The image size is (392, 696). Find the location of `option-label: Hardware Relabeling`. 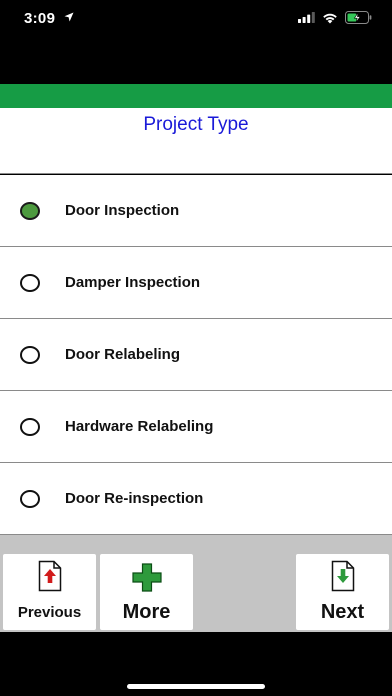

option-label: Hardware Relabeling is located at coordinates (139, 426).